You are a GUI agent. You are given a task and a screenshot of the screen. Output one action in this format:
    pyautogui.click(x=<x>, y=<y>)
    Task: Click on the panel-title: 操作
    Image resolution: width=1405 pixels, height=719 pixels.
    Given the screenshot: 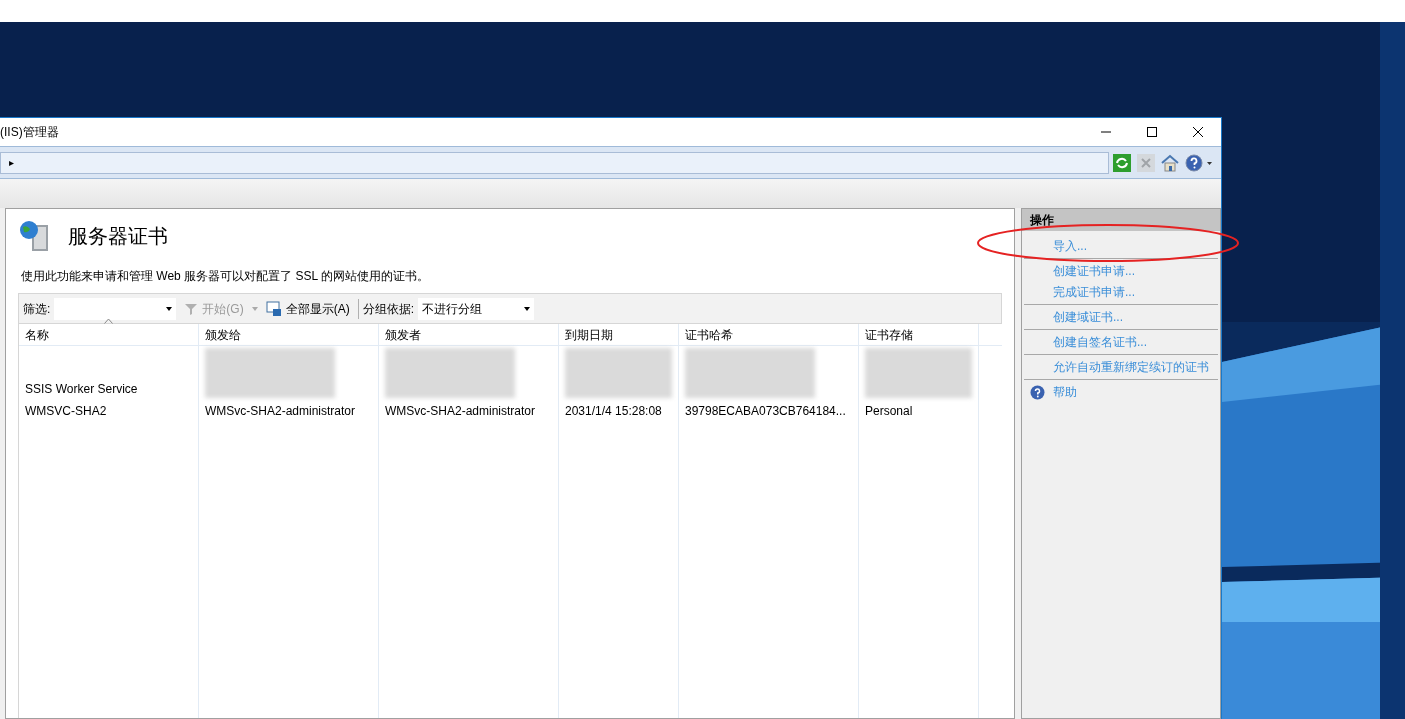 What is the action you would take?
    pyautogui.click(x=1042, y=220)
    